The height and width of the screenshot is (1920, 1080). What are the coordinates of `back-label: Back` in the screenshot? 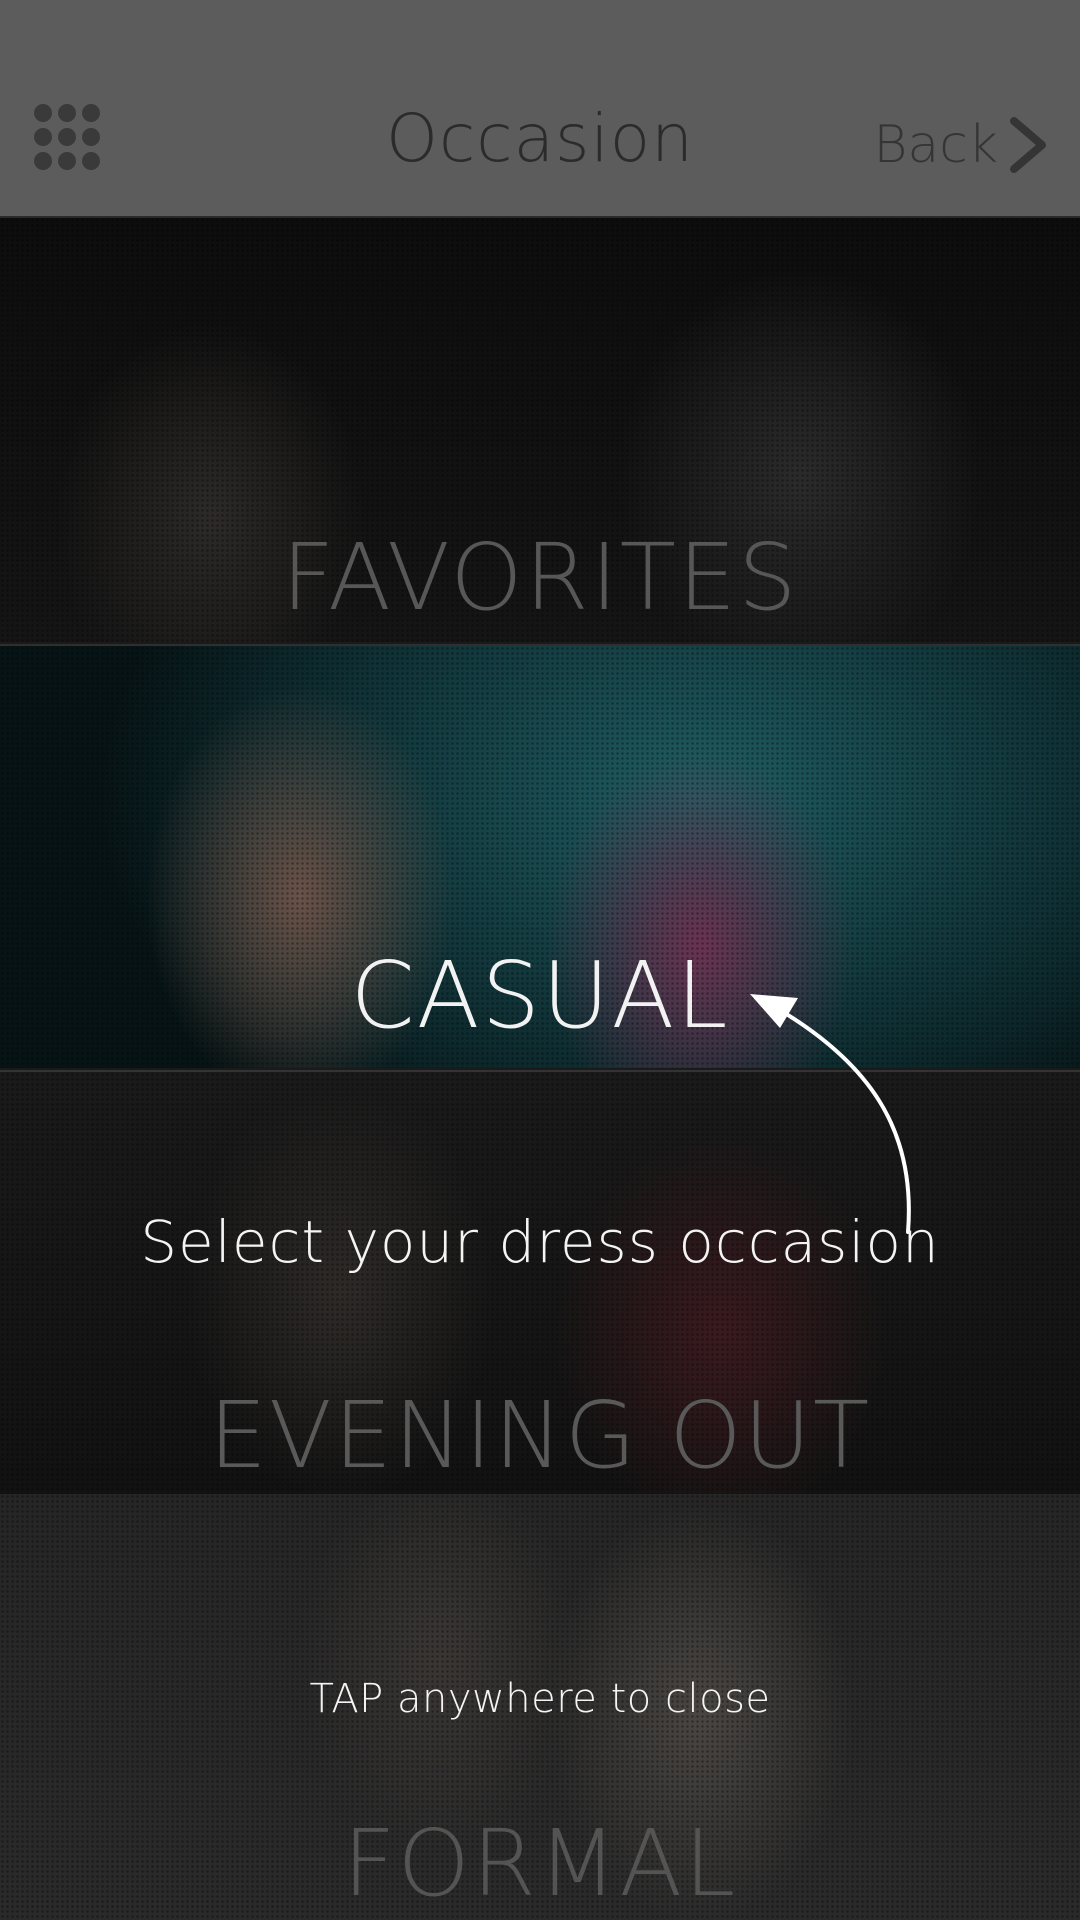 It's located at (935, 145).